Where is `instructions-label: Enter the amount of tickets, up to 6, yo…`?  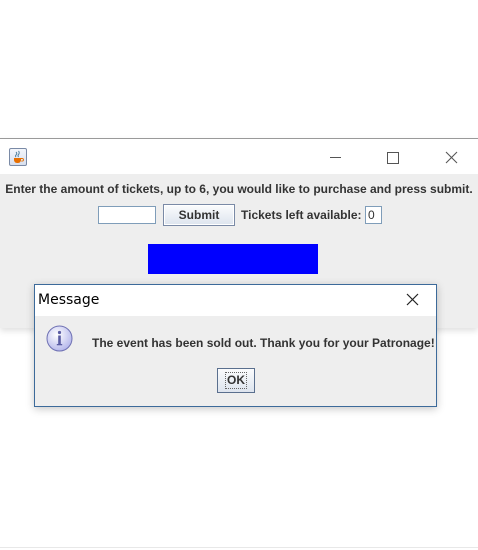
instructions-label: Enter the amount of tickets, up to 6, yo… is located at coordinates (239, 189).